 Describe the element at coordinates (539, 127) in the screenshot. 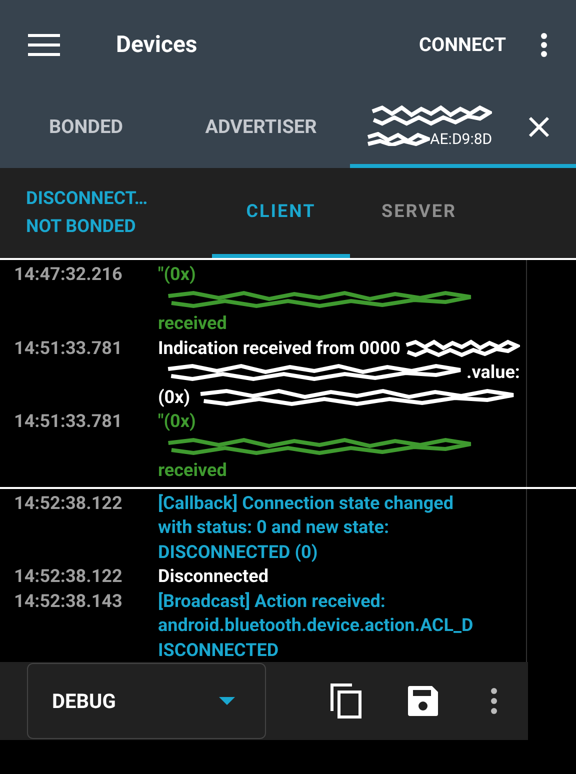

I see `close-icon` at that location.